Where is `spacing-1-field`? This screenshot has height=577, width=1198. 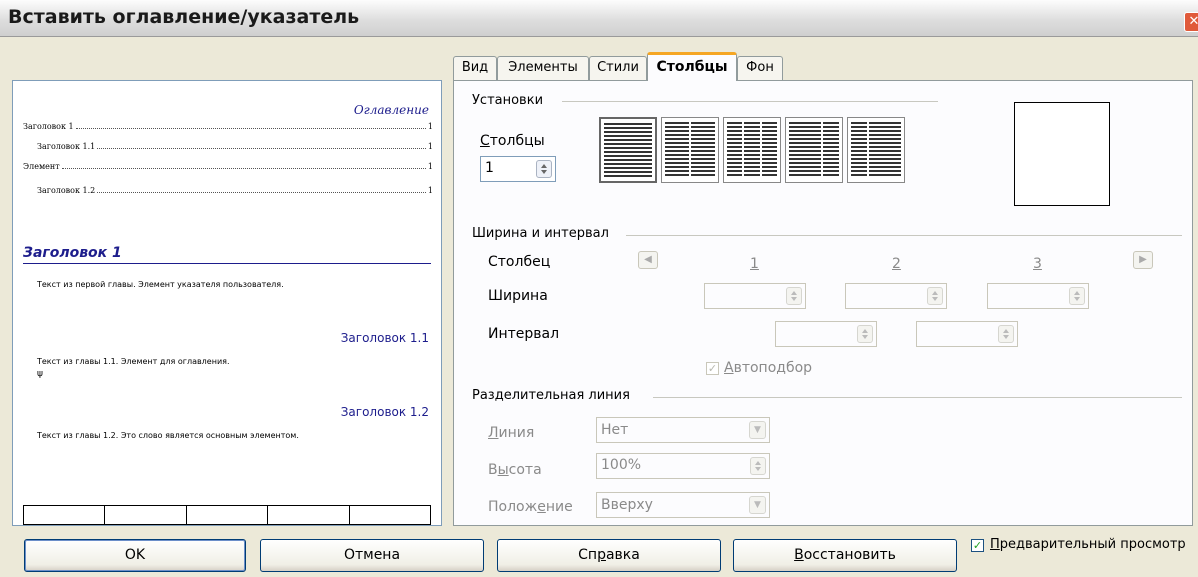
spacing-1-field is located at coordinates (826, 334).